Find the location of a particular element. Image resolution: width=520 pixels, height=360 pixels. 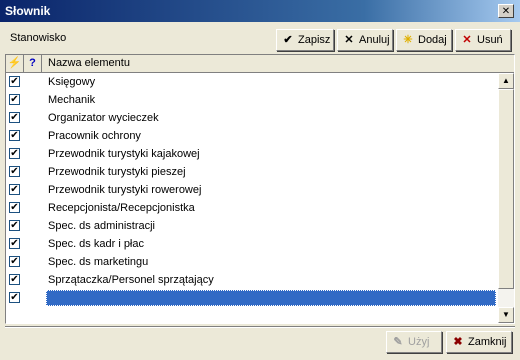

close-button: ✖ Zamknij is located at coordinates (479, 342).